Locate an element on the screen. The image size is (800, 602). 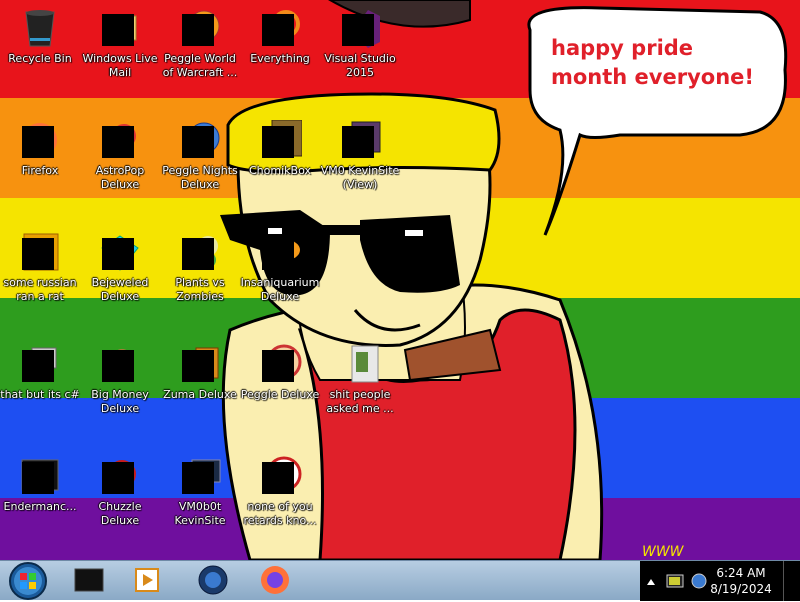
show-desktop-button is located at coordinates (791, 581).